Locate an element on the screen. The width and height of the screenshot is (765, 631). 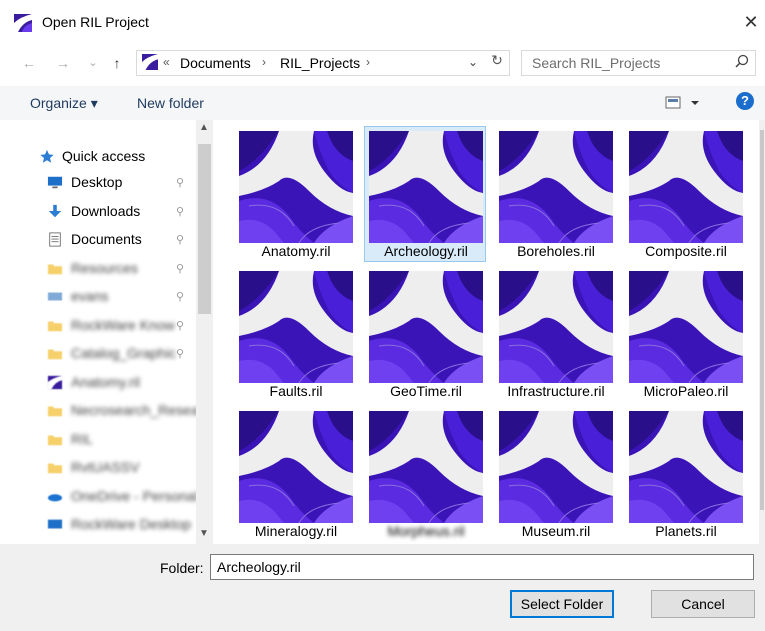
file-tile: Composite.ril is located at coordinates (685, 194).